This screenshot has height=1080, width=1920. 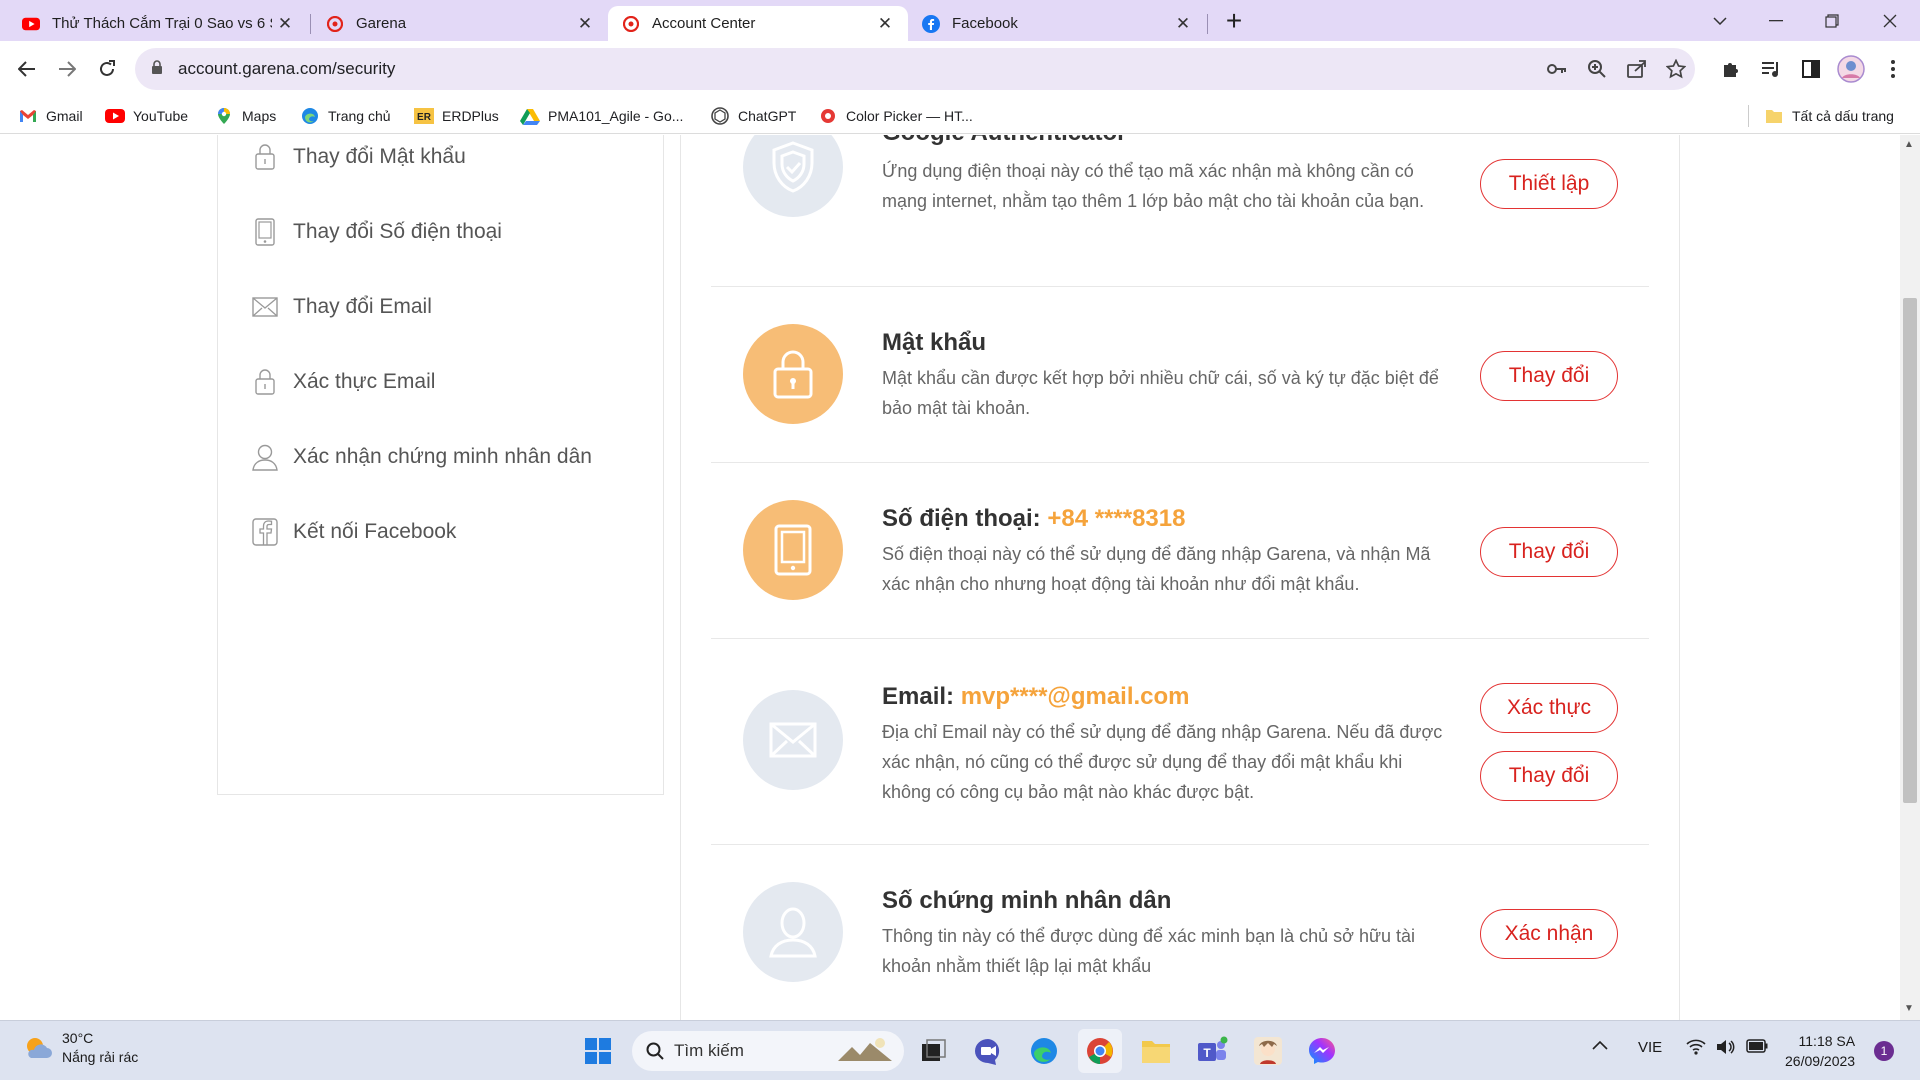 I want to click on page-scrollbar: ▲ ▼, so click(x=1910, y=577).